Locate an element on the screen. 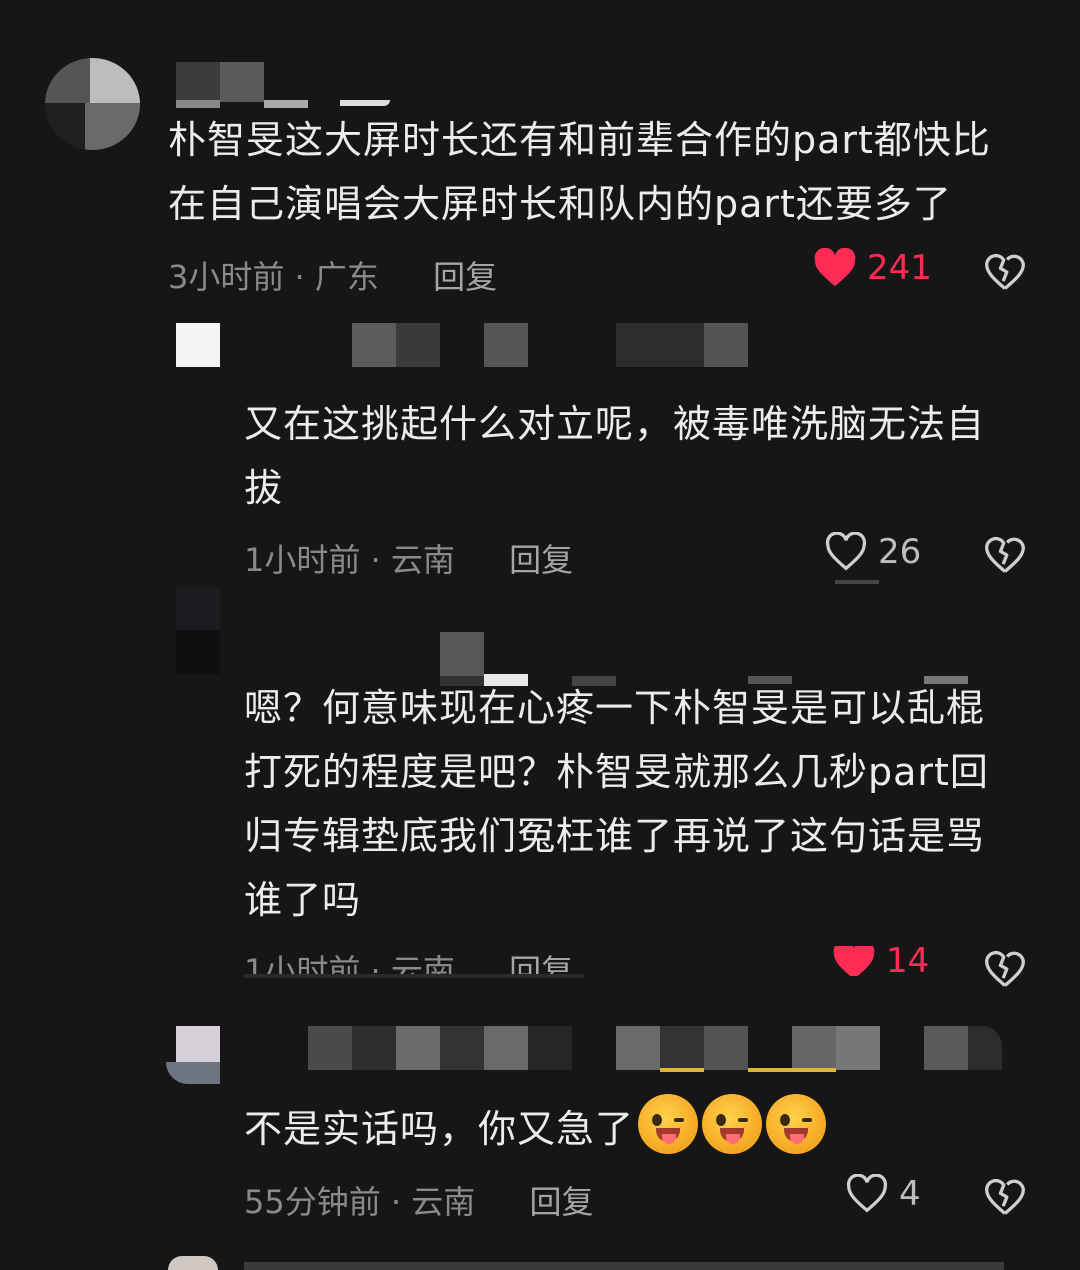 The height and width of the screenshot is (1270, 1080). like-button: 241 is located at coordinates (872, 268).